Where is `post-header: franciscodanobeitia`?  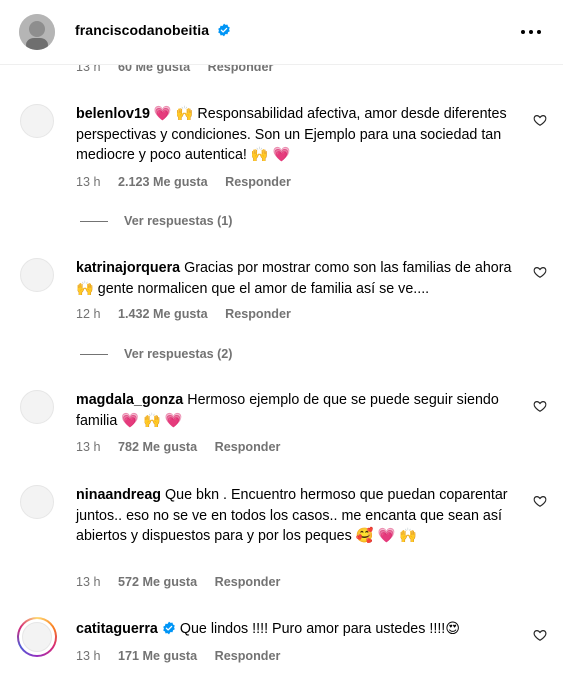 post-header: franciscodanobeitia is located at coordinates (281, 32).